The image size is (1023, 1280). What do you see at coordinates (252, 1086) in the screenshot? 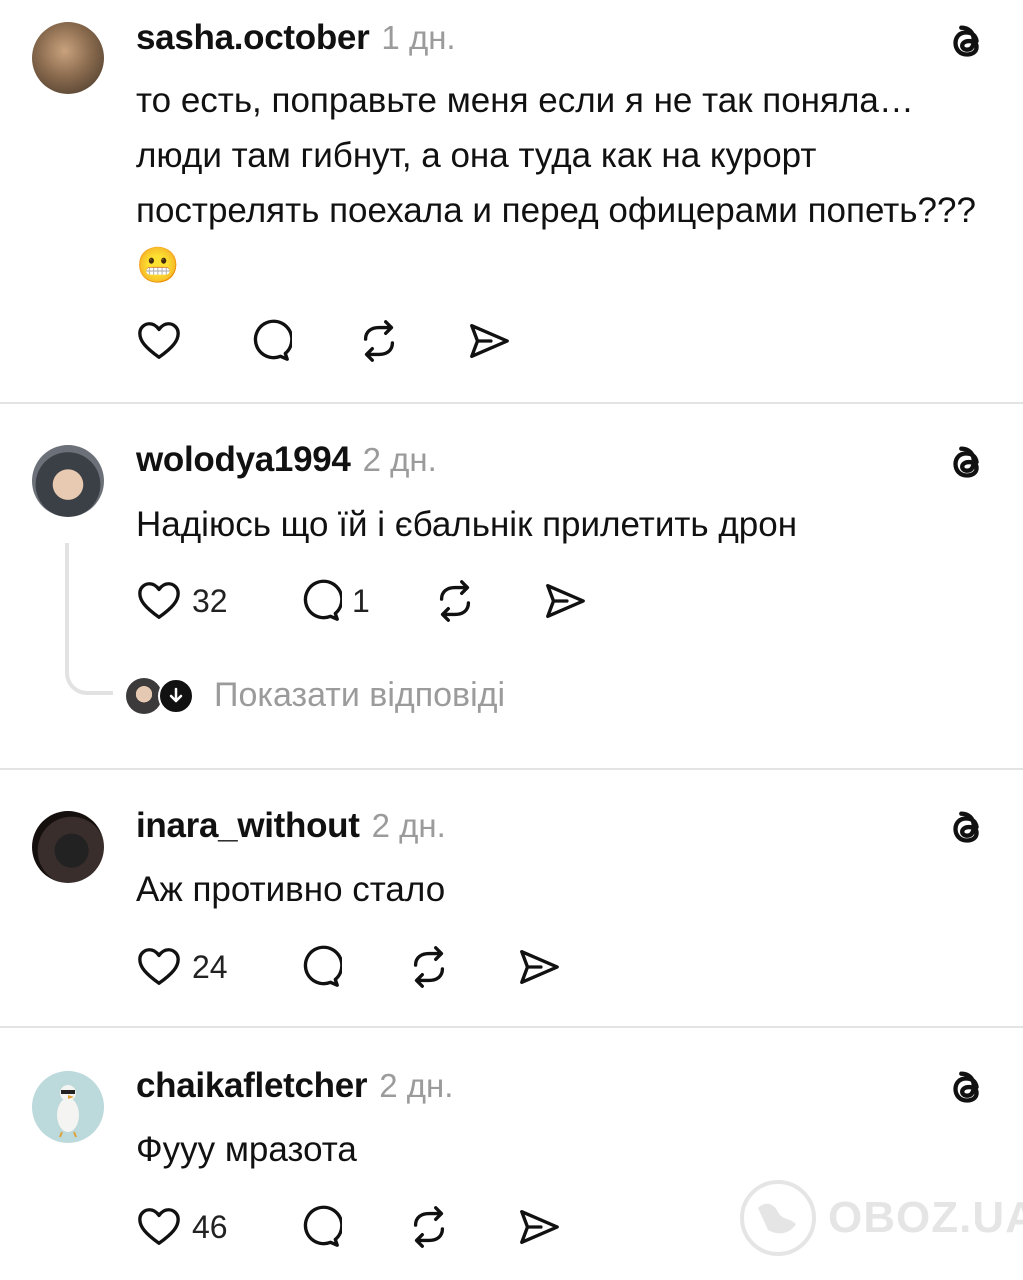
I see `username: chaikafletcher` at bounding box center [252, 1086].